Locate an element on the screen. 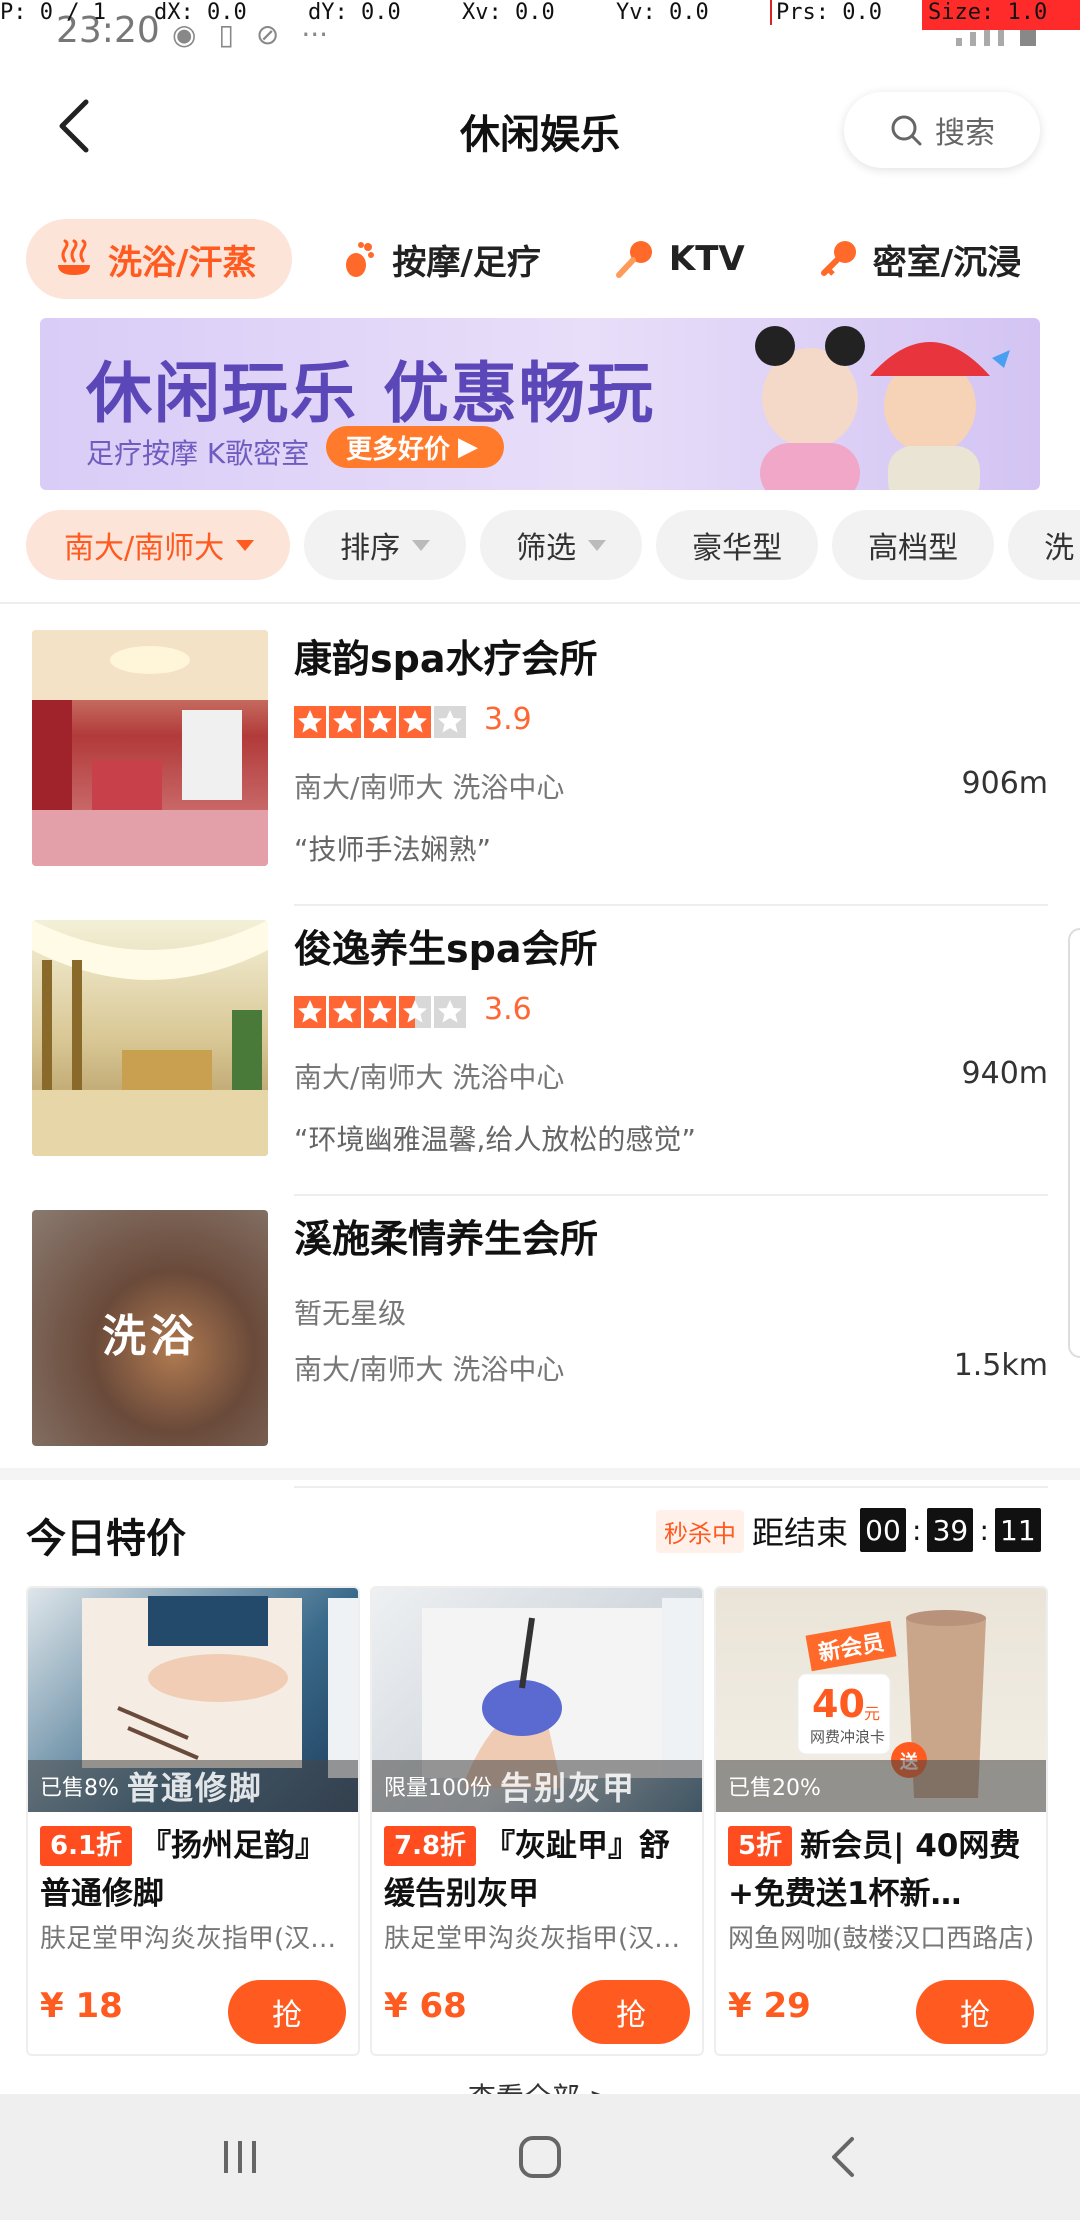  discount-badge: 7.8折 is located at coordinates (430, 1846).